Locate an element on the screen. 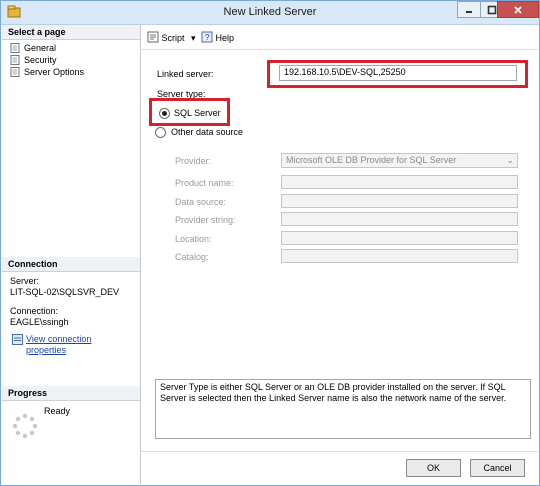  help-label: Help is located at coordinates (225, 38).